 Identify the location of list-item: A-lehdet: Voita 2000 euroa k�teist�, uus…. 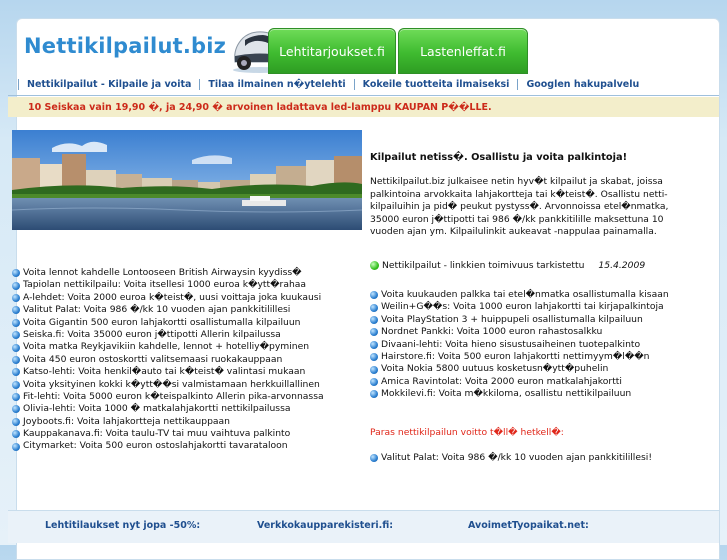
(168, 298).